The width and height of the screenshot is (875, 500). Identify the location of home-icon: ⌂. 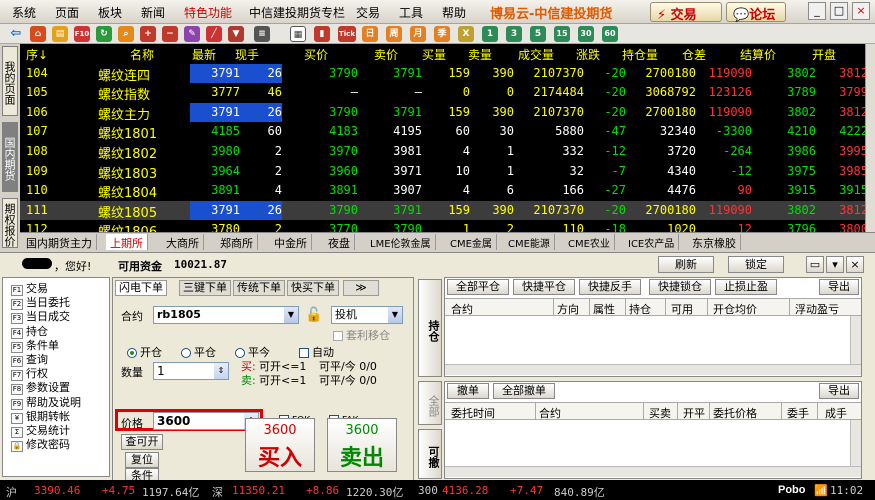
(38, 34).